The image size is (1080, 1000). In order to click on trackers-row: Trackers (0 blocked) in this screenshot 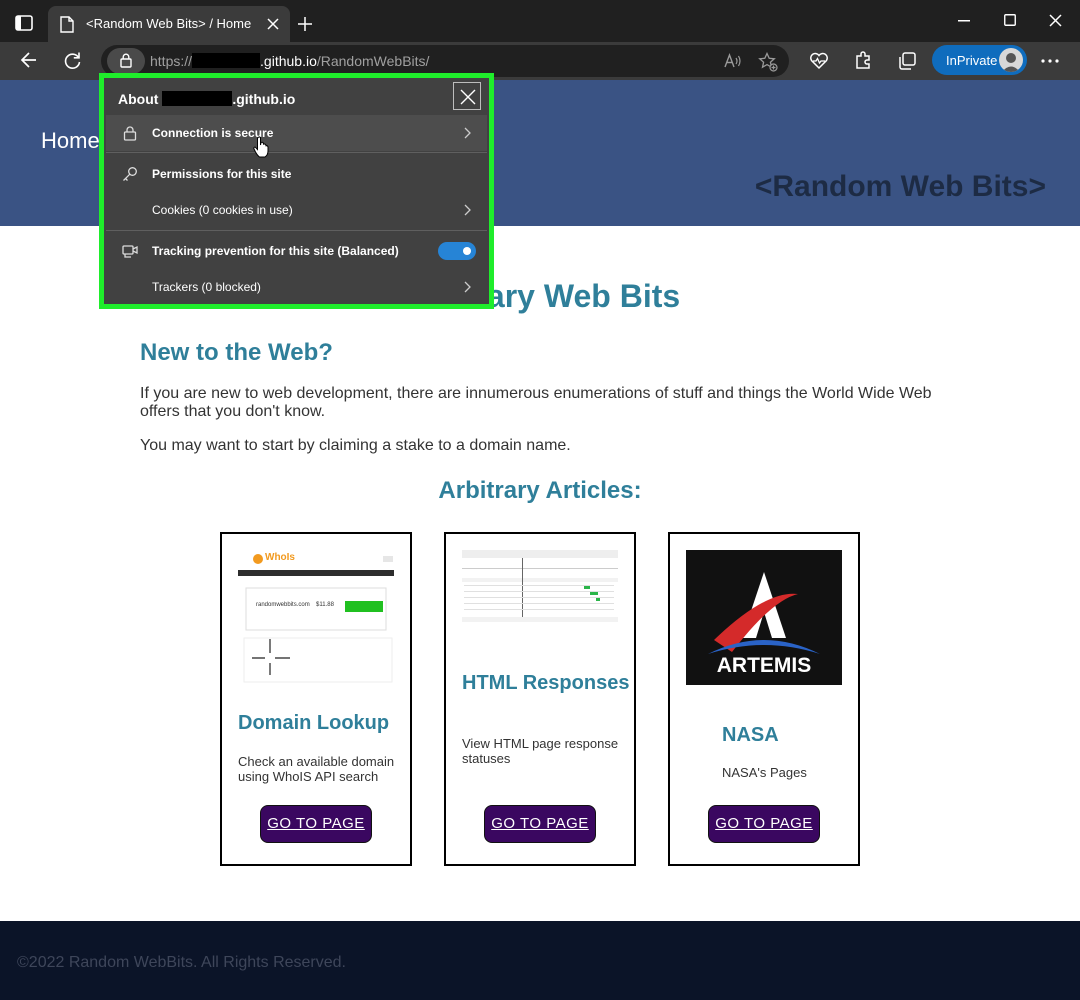, I will do `click(296, 287)`.